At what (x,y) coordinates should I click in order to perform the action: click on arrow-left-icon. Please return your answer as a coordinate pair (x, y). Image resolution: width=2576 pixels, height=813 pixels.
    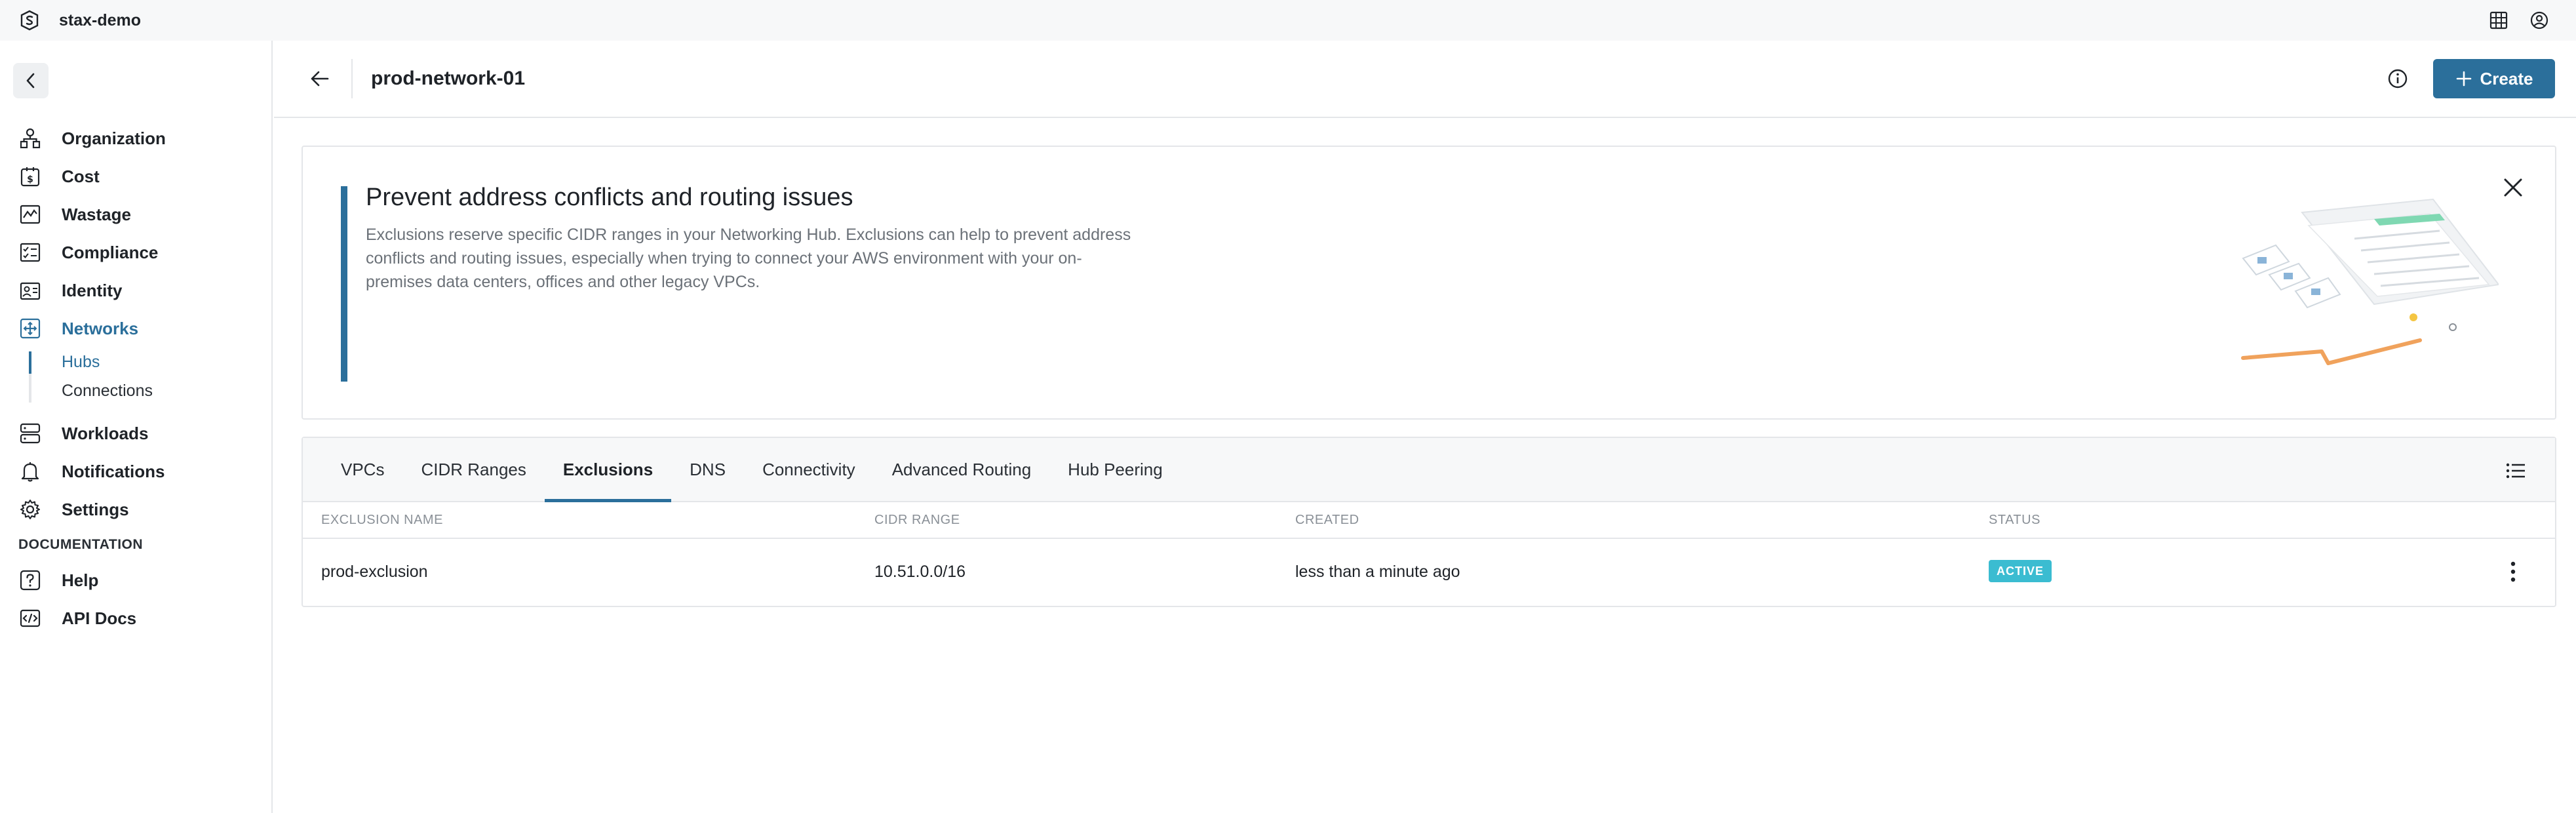
    Looking at the image, I should click on (320, 79).